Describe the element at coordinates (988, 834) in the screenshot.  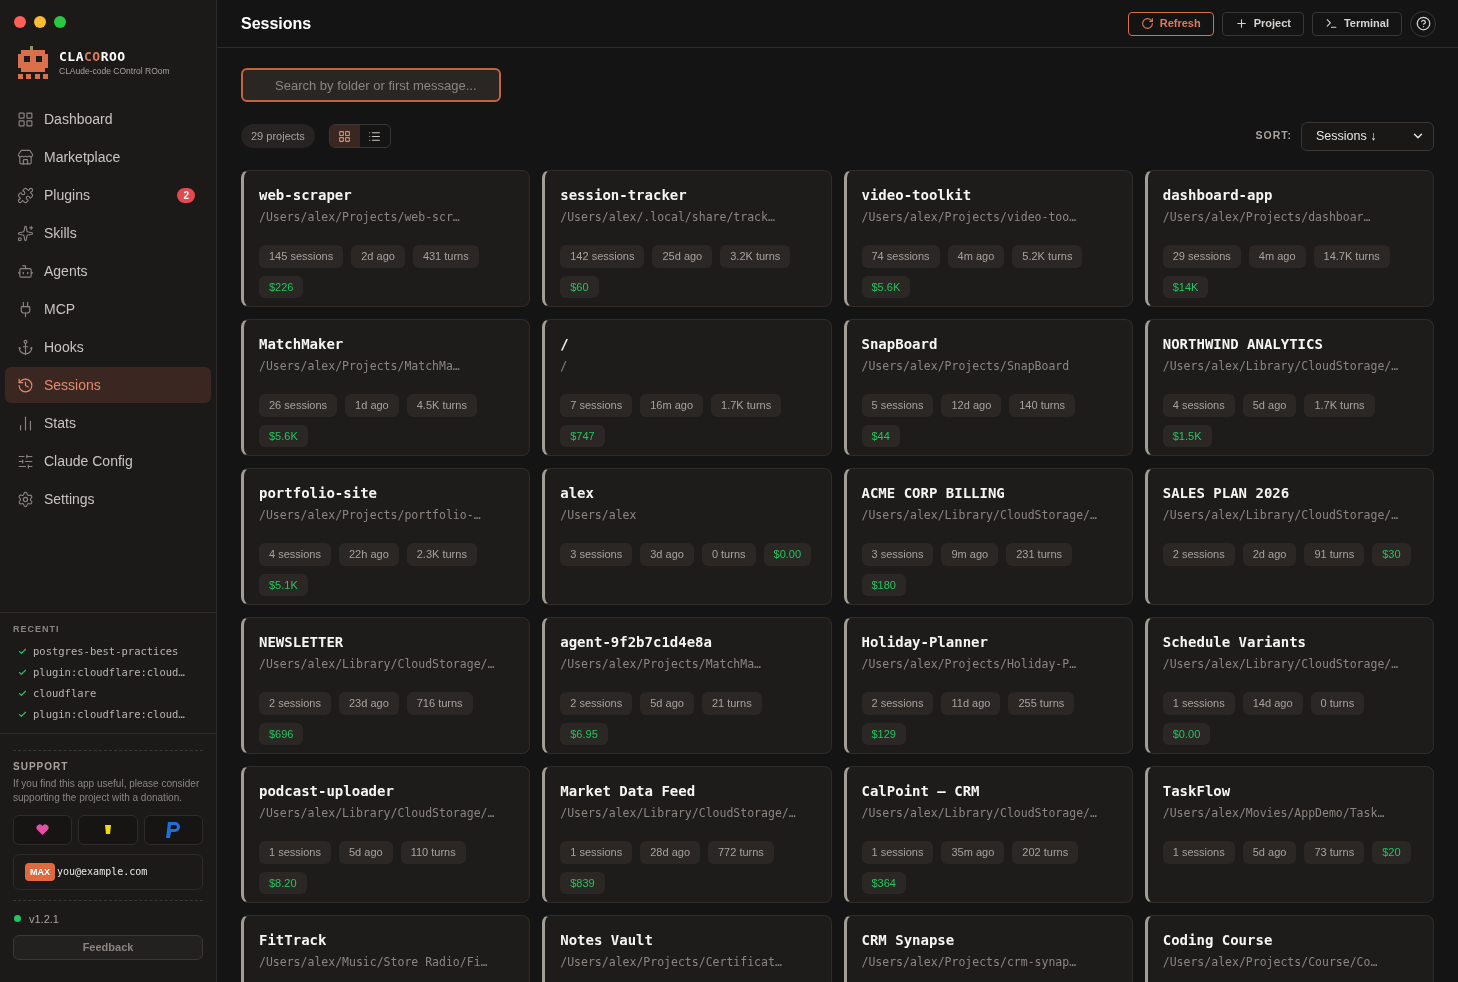
I see `project-card: CalPoint – CRM /Users/alex/Library/CloudStorage/… 1 sessions 35m ago 202 turns $364` at that location.